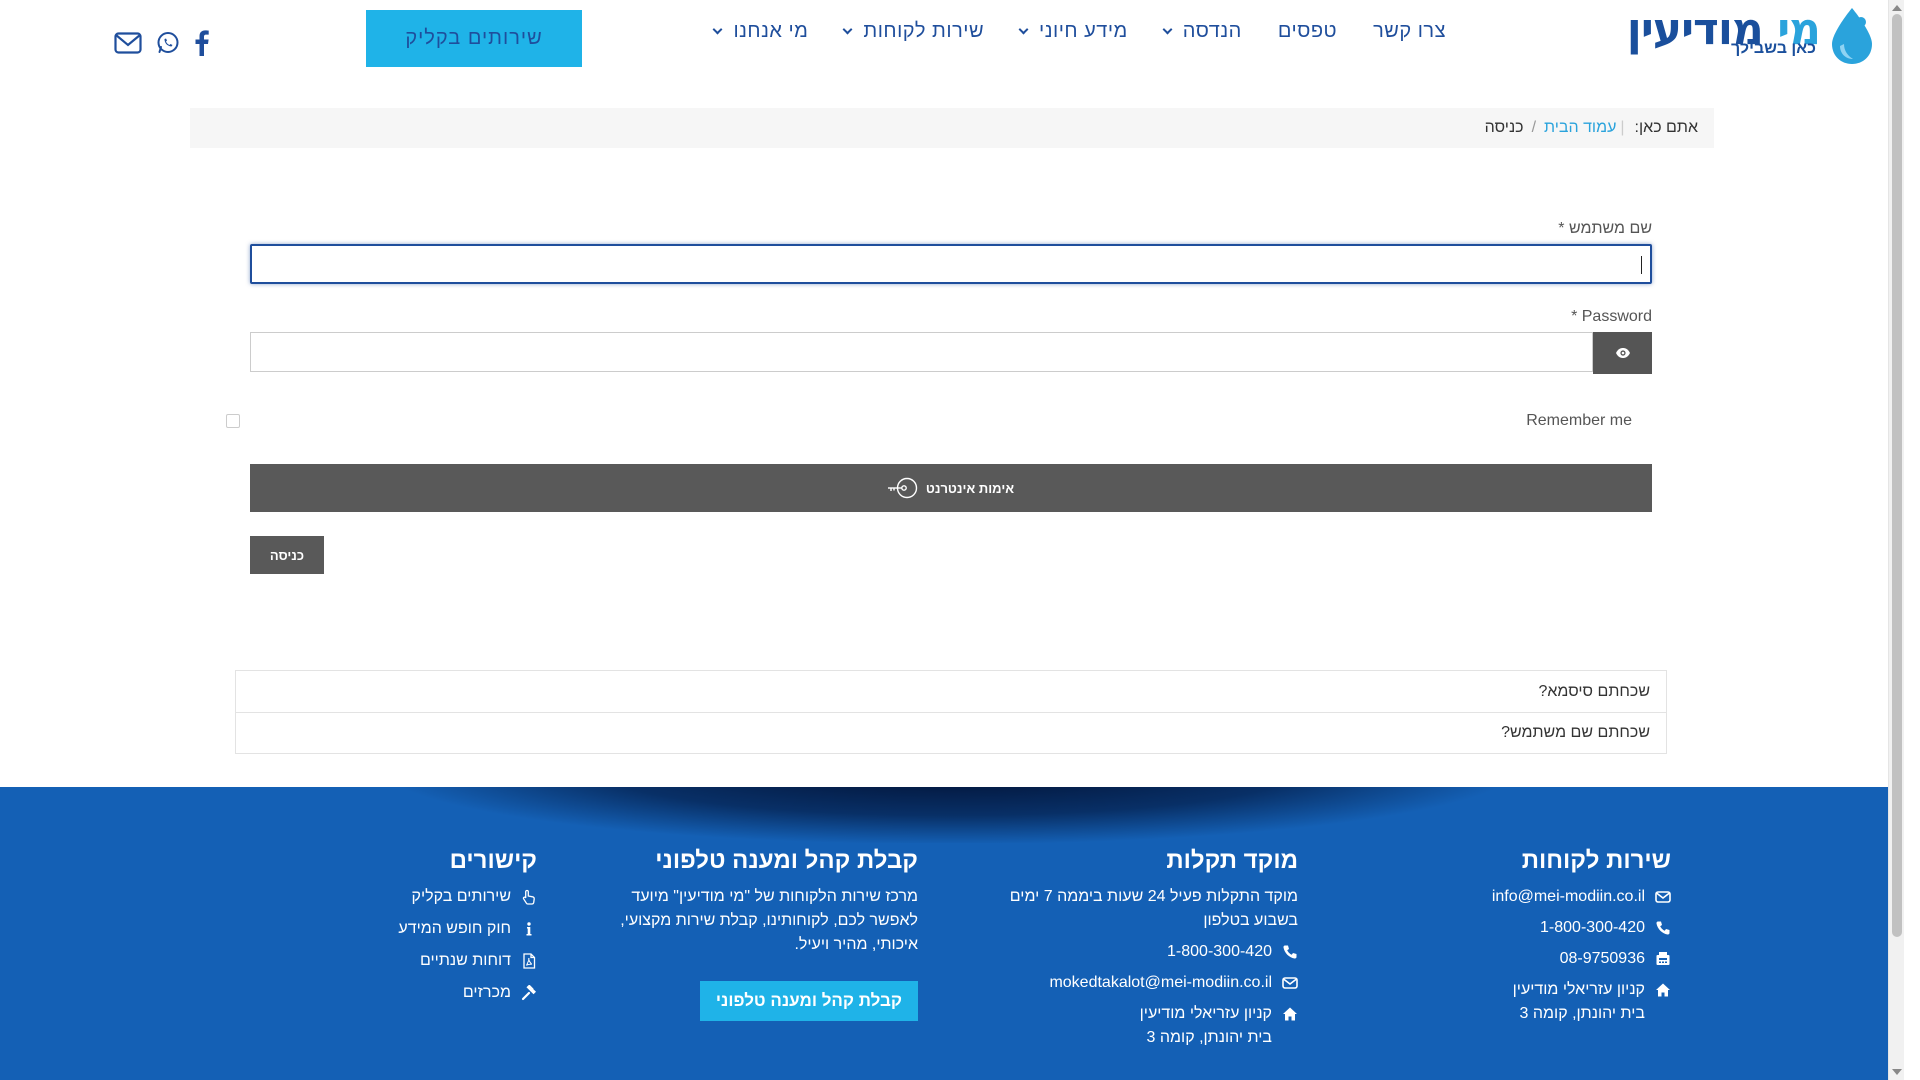 The image size is (1920, 1080). What do you see at coordinates (529, 929) in the screenshot?
I see `info-icon` at bounding box center [529, 929].